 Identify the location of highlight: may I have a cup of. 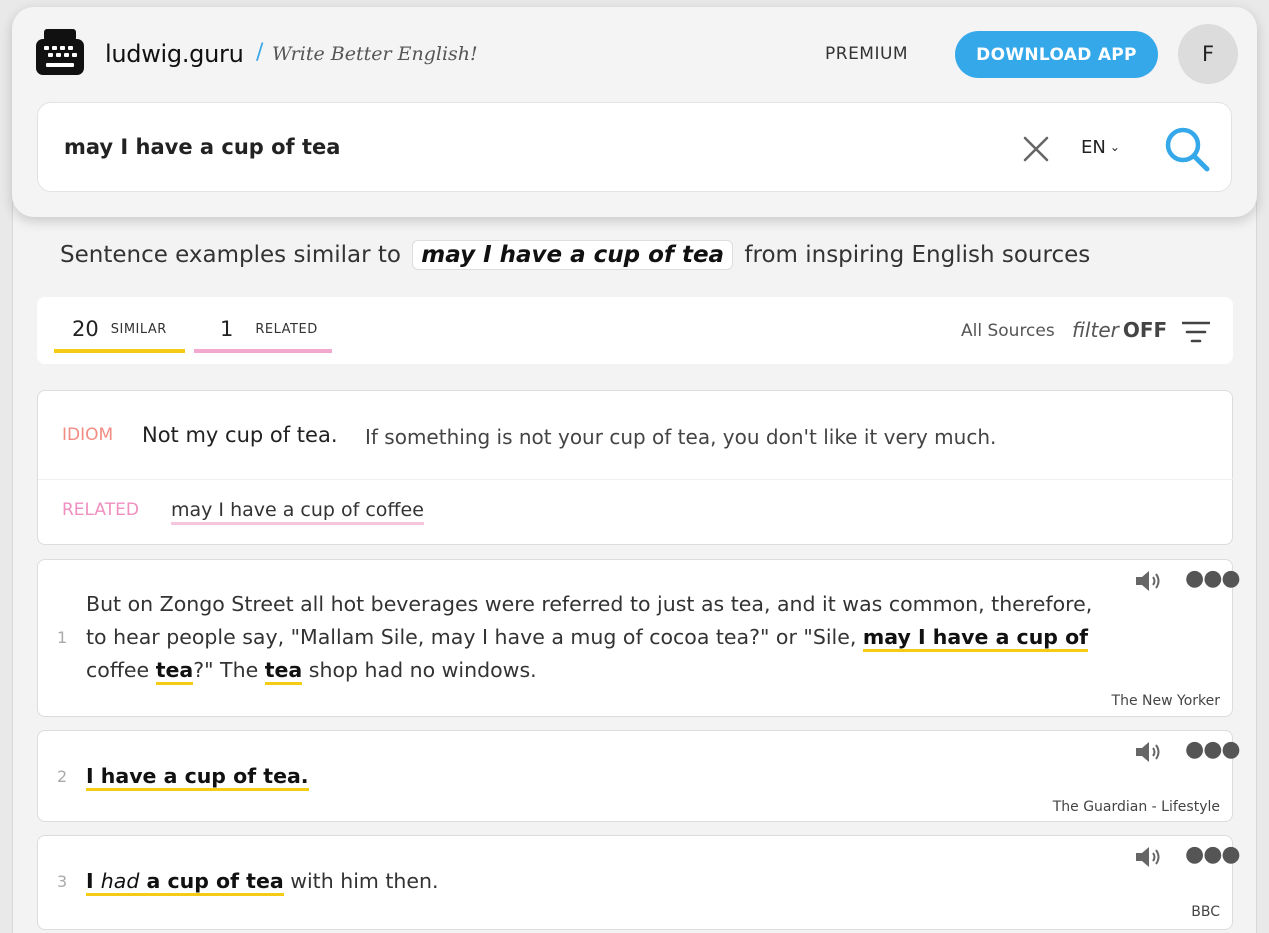
(975, 638).